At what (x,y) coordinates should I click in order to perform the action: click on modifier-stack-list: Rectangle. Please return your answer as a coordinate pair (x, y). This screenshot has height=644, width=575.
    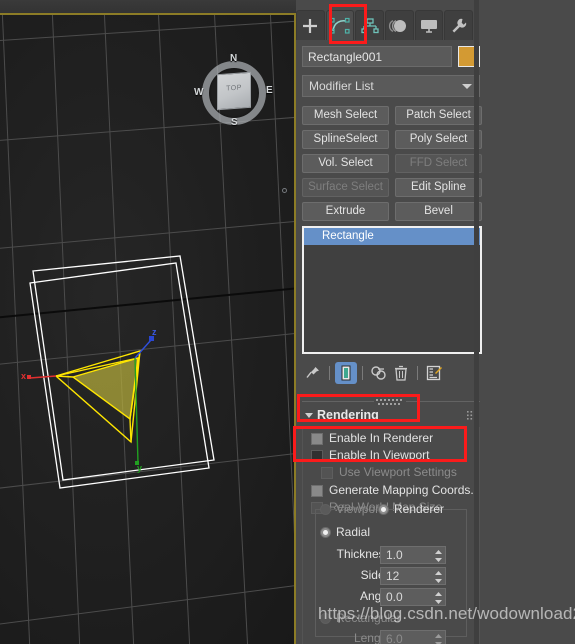
    Looking at the image, I should click on (392, 290).